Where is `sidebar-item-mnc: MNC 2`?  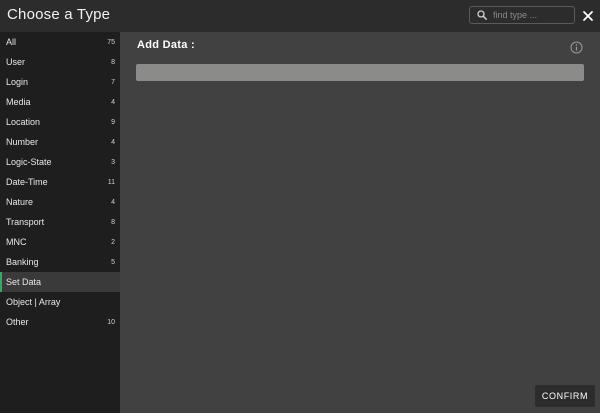
sidebar-item-mnc: MNC 2 is located at coordinates (60, 242).